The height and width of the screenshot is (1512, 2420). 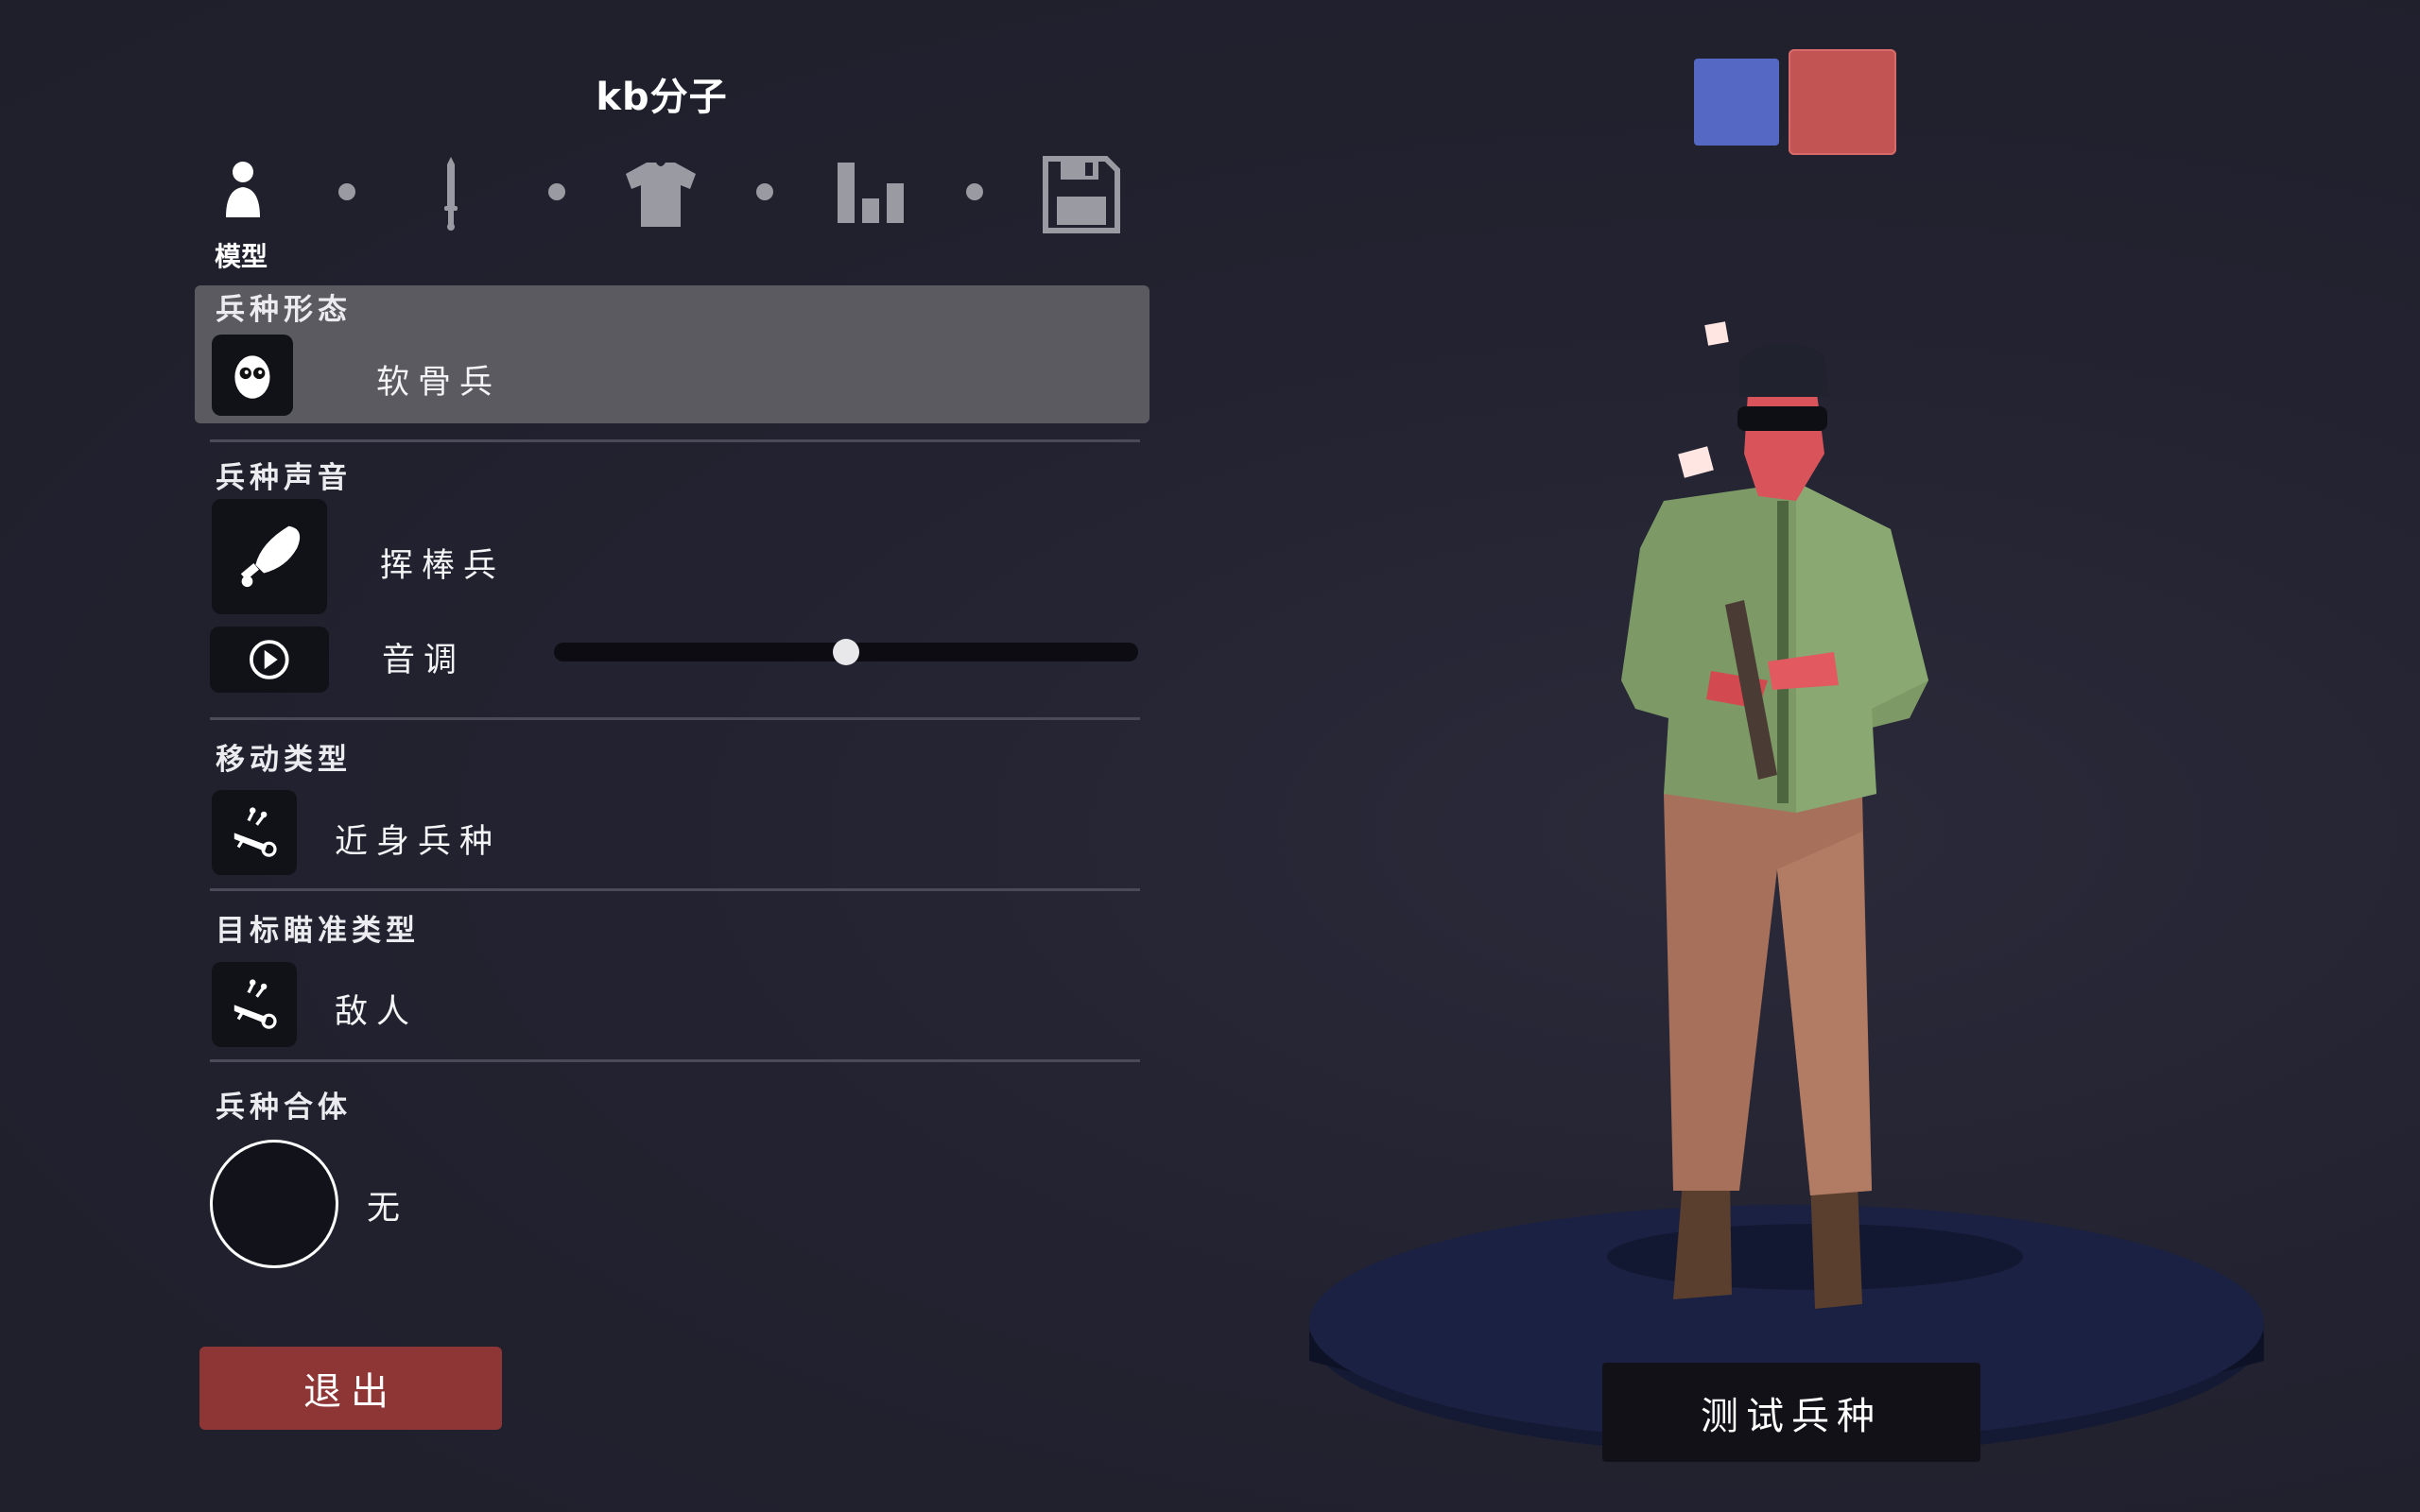 I want to click on section-title-unit-voice: 兵种声音, so click(x=284, y=478).